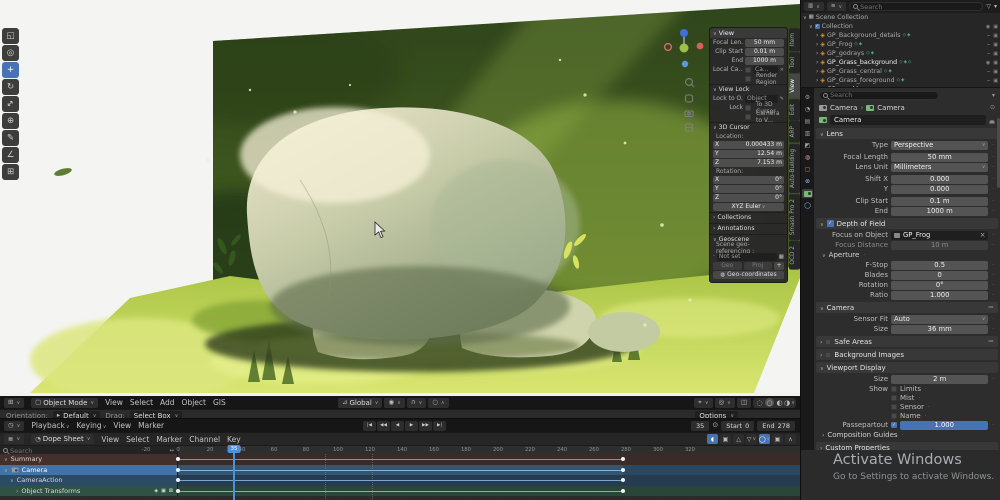 The image size is (1000, 500). What do you see at coordinates (940, 285) in the screenshot?
I see `aperture-rotation-field: 0°` at bounding box center [940, 285].